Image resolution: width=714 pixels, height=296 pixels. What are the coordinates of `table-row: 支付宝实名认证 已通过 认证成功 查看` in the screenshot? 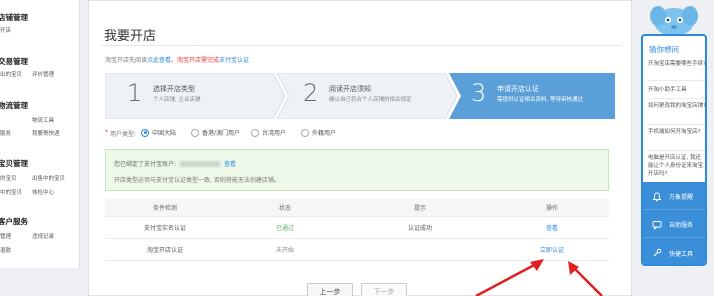 It's located at (357, 228).